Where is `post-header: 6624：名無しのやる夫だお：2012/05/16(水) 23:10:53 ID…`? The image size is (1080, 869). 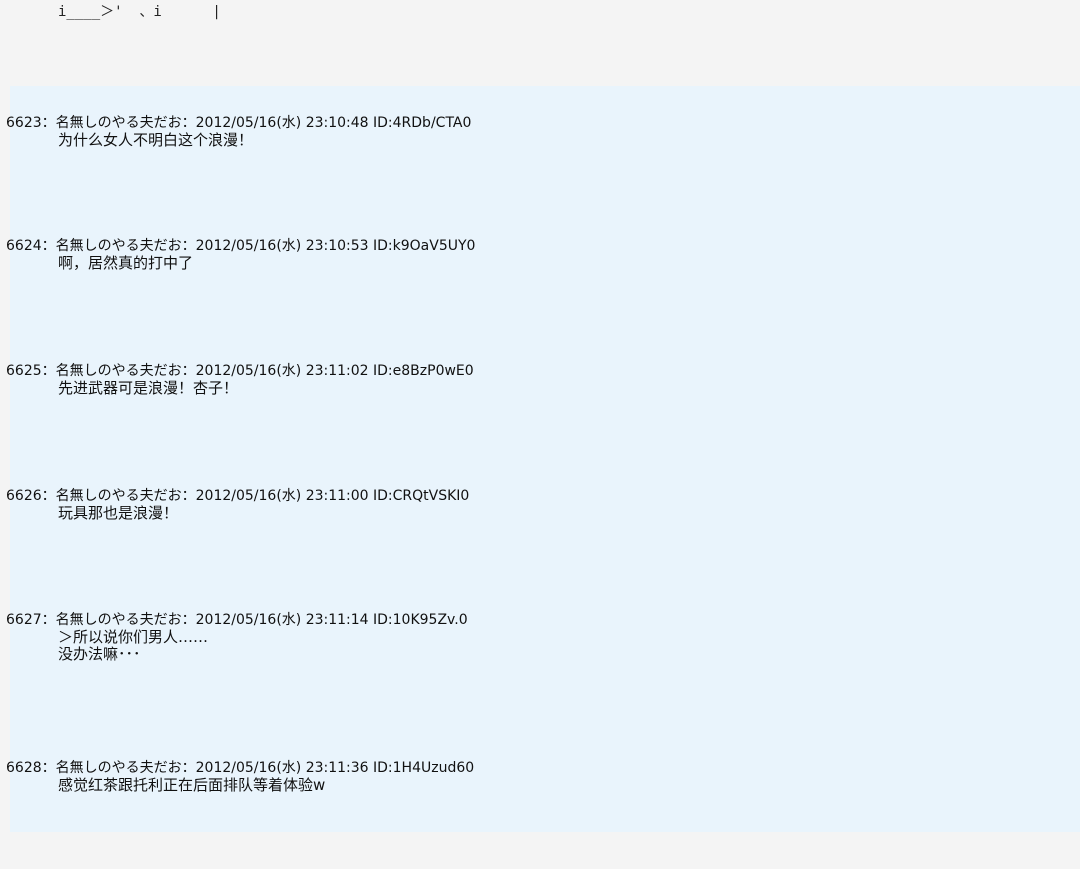 post-header: 6624：名無しのやる夫だお：2012/05/16(水) 23:10:53 ID… is located at coordinates (241, 246).